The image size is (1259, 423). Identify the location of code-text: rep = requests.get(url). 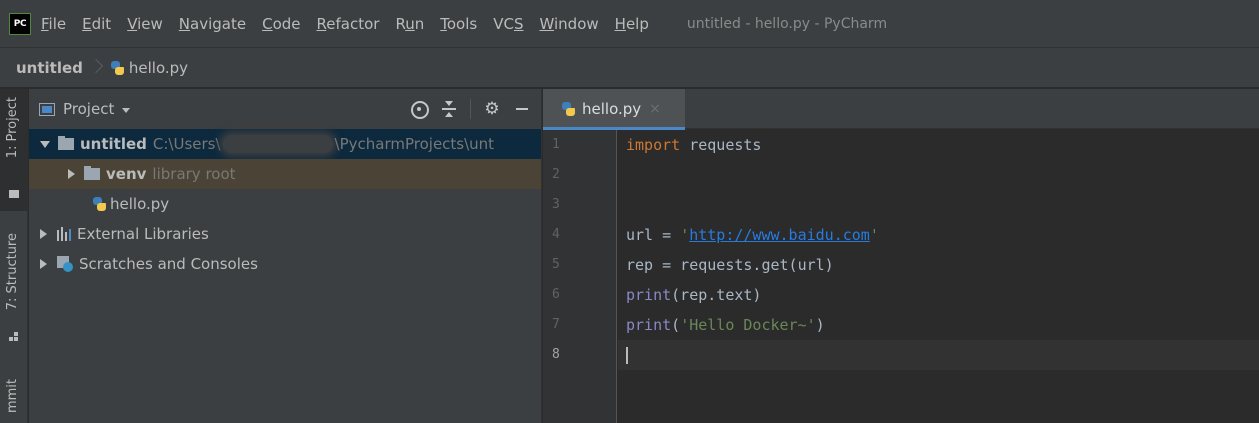
(730, 265).